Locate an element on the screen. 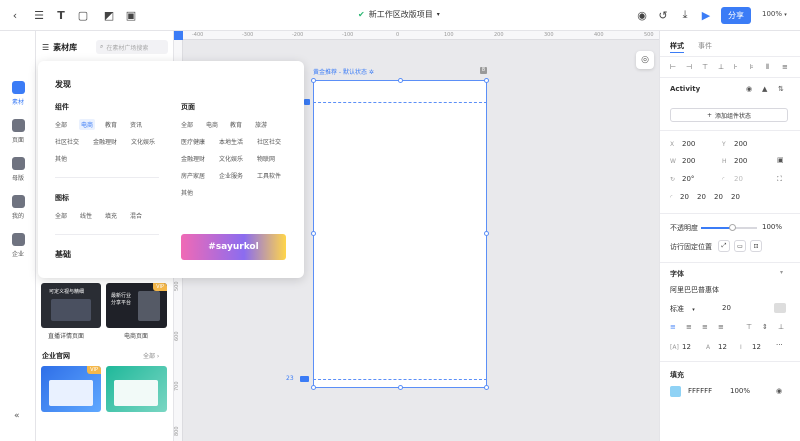 The width and height of the screenshot is (800, 441). layer-name: Activity is located at coordinates (685, 89).